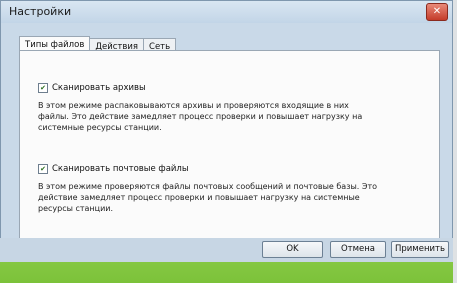 Image resolution: width=457 pixels, height=283 pixels. I want to click on apply-button: Применить, so click(420, 249).